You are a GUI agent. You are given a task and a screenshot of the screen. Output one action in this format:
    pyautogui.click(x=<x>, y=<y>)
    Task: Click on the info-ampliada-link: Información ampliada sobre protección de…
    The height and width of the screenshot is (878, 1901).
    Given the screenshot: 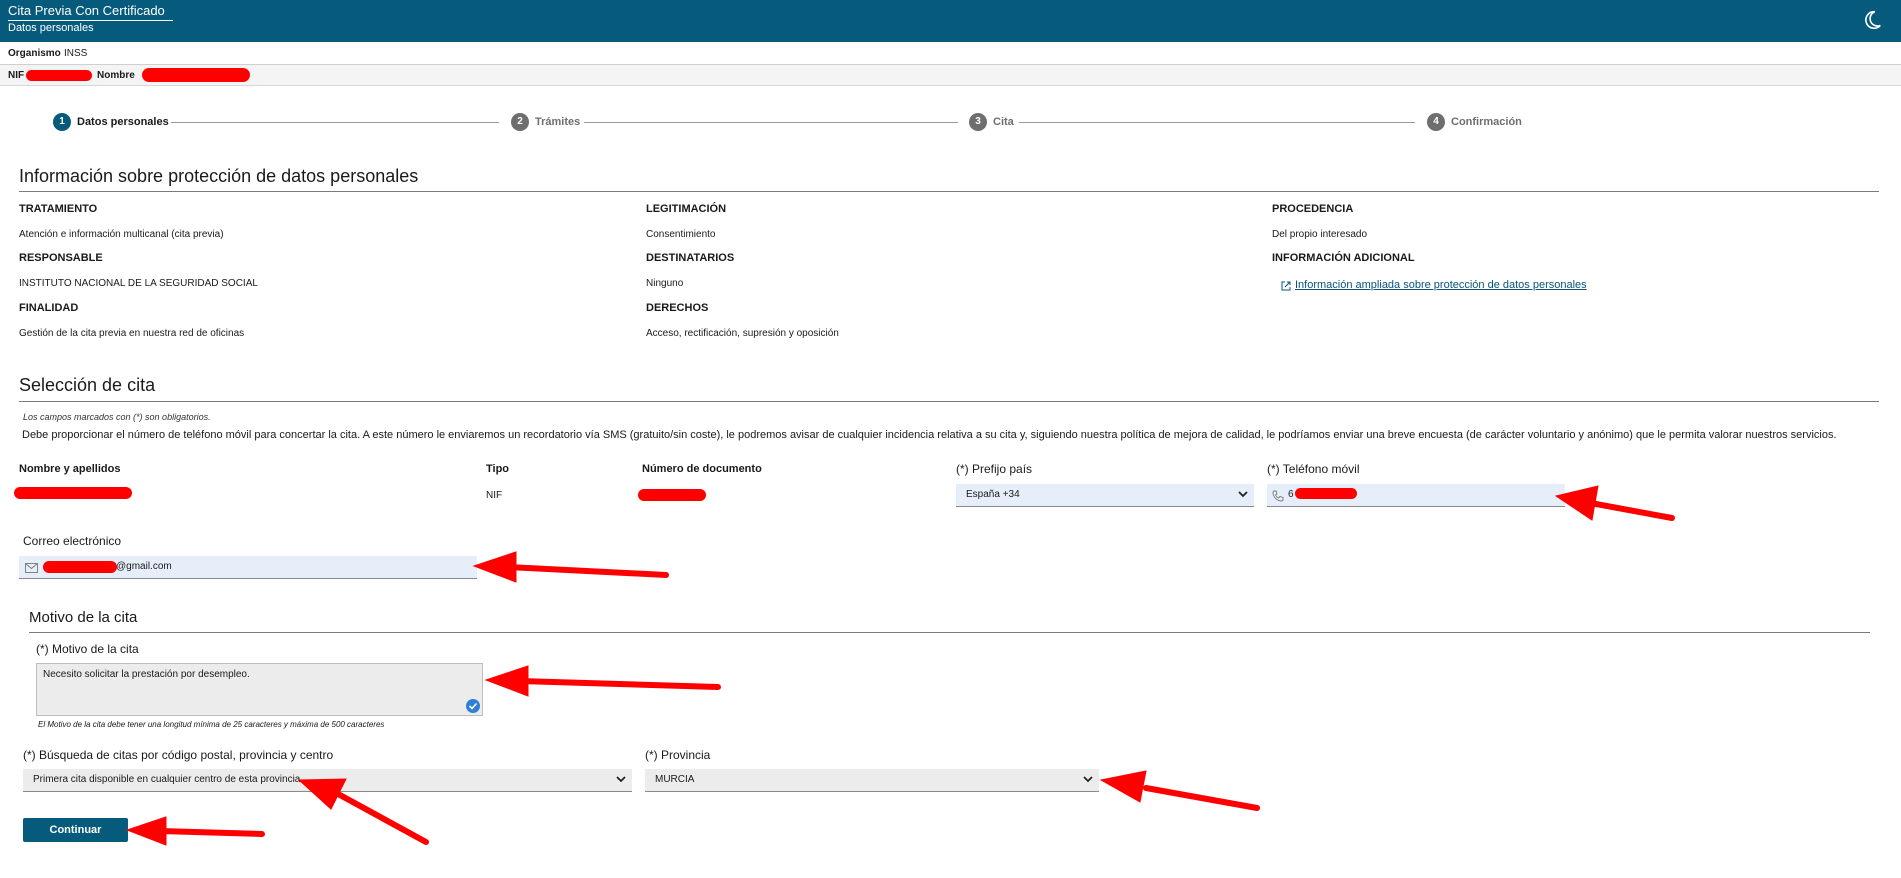 What is the action you would take?
    pyautogui.click(x=1441, y=285)
    